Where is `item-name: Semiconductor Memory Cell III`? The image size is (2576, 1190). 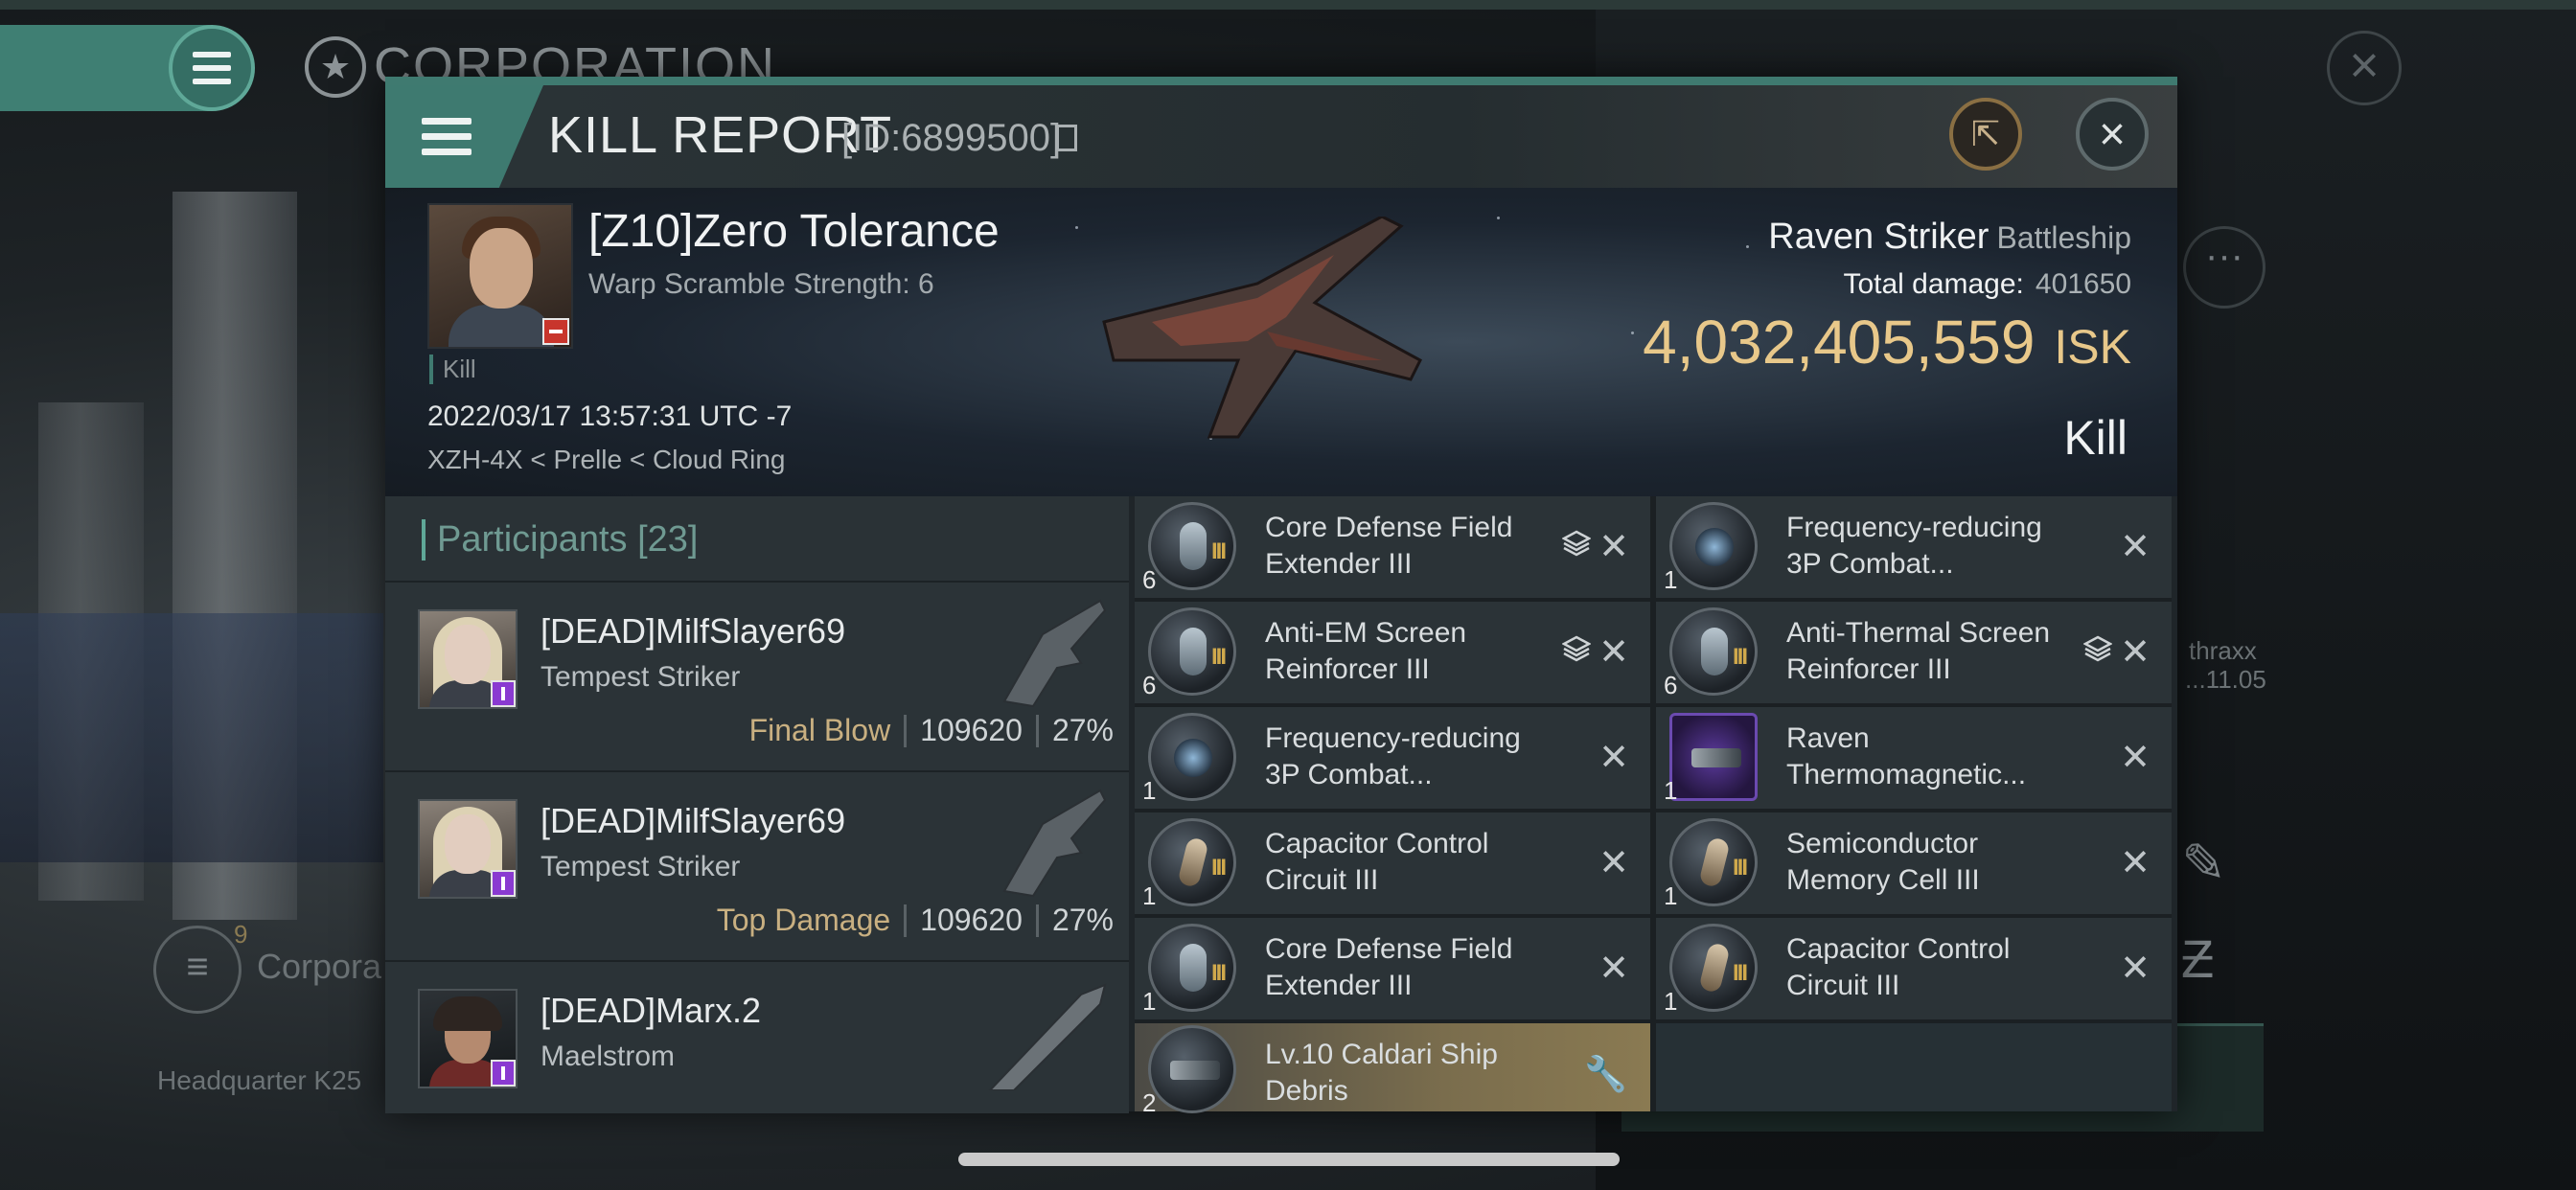
item-name: Semiconductor Memory Cell III is located at coordinates (1883, 862).